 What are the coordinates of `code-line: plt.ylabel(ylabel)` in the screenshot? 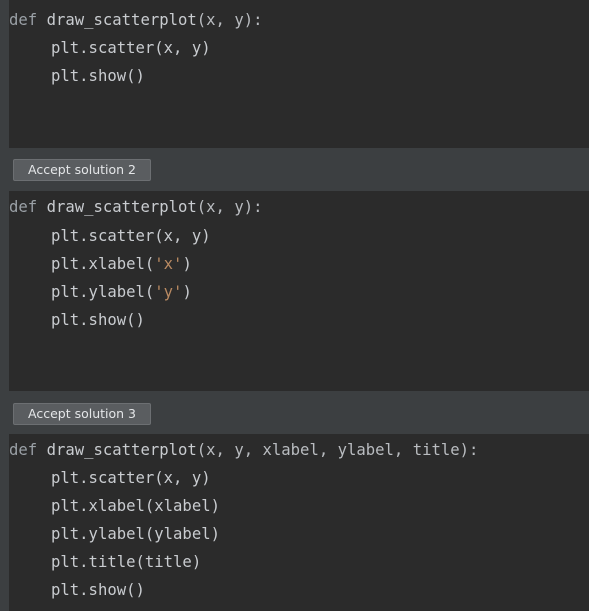 It's located at (135, 534).